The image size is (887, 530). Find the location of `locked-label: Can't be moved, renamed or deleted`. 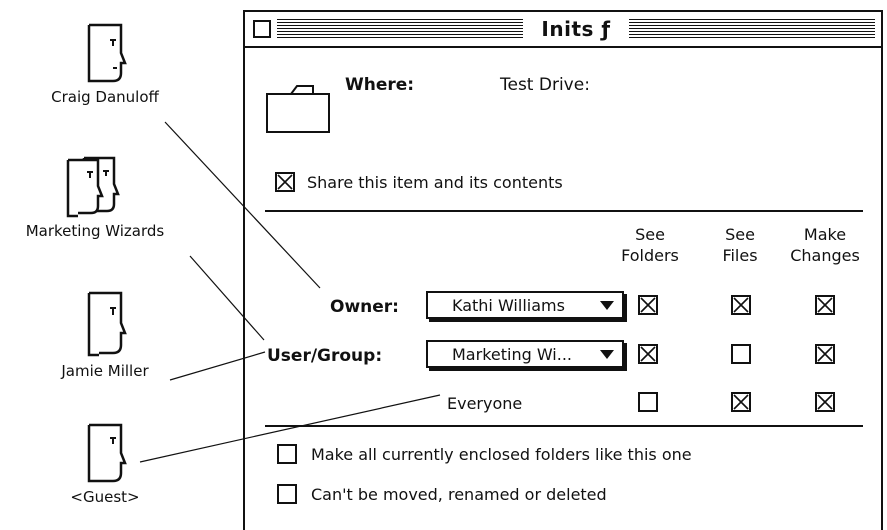

locked-label: Can't be moved, renamed or deleted is located at coordinates (459, 494).